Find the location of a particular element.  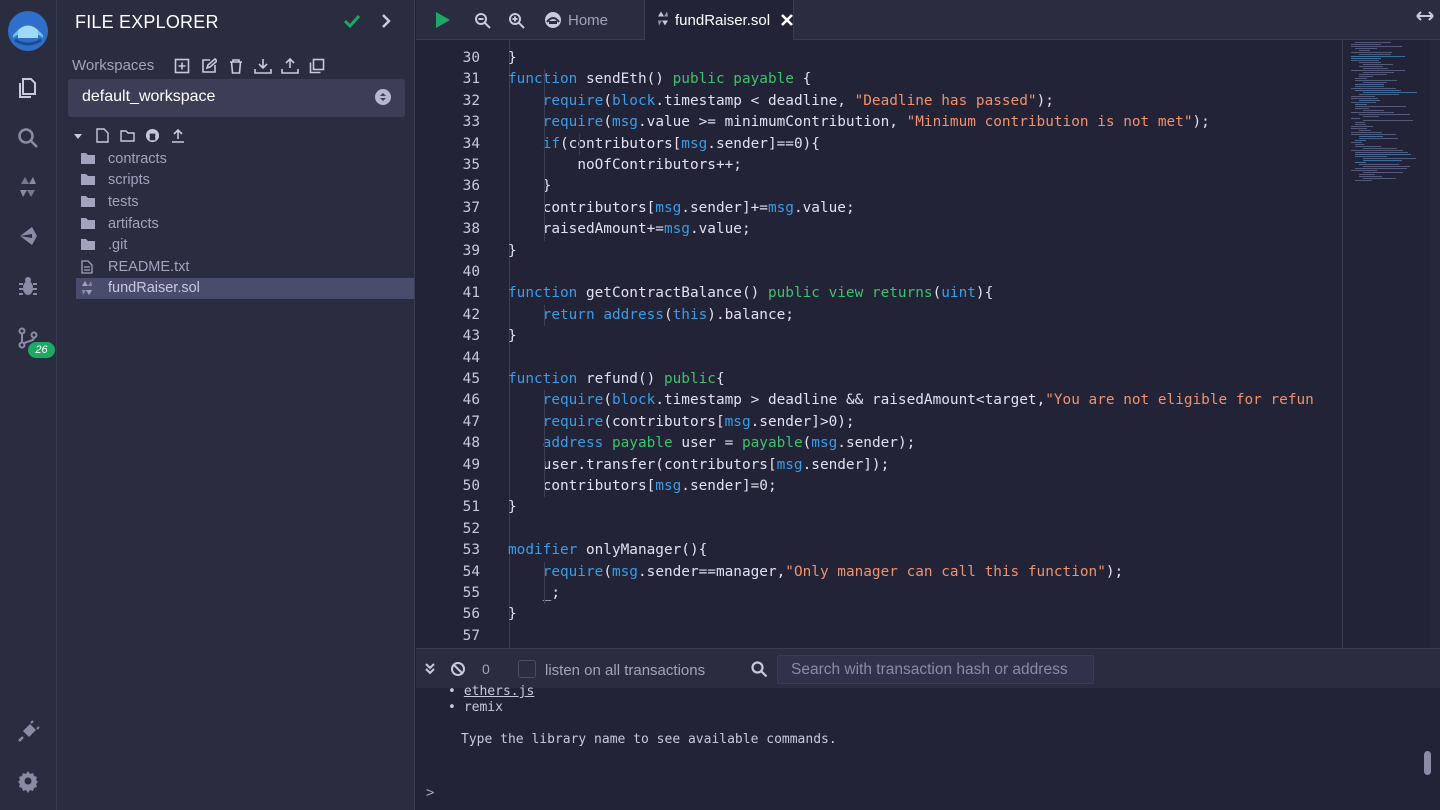

listen-checkbox is located at coordinates (527, 669).